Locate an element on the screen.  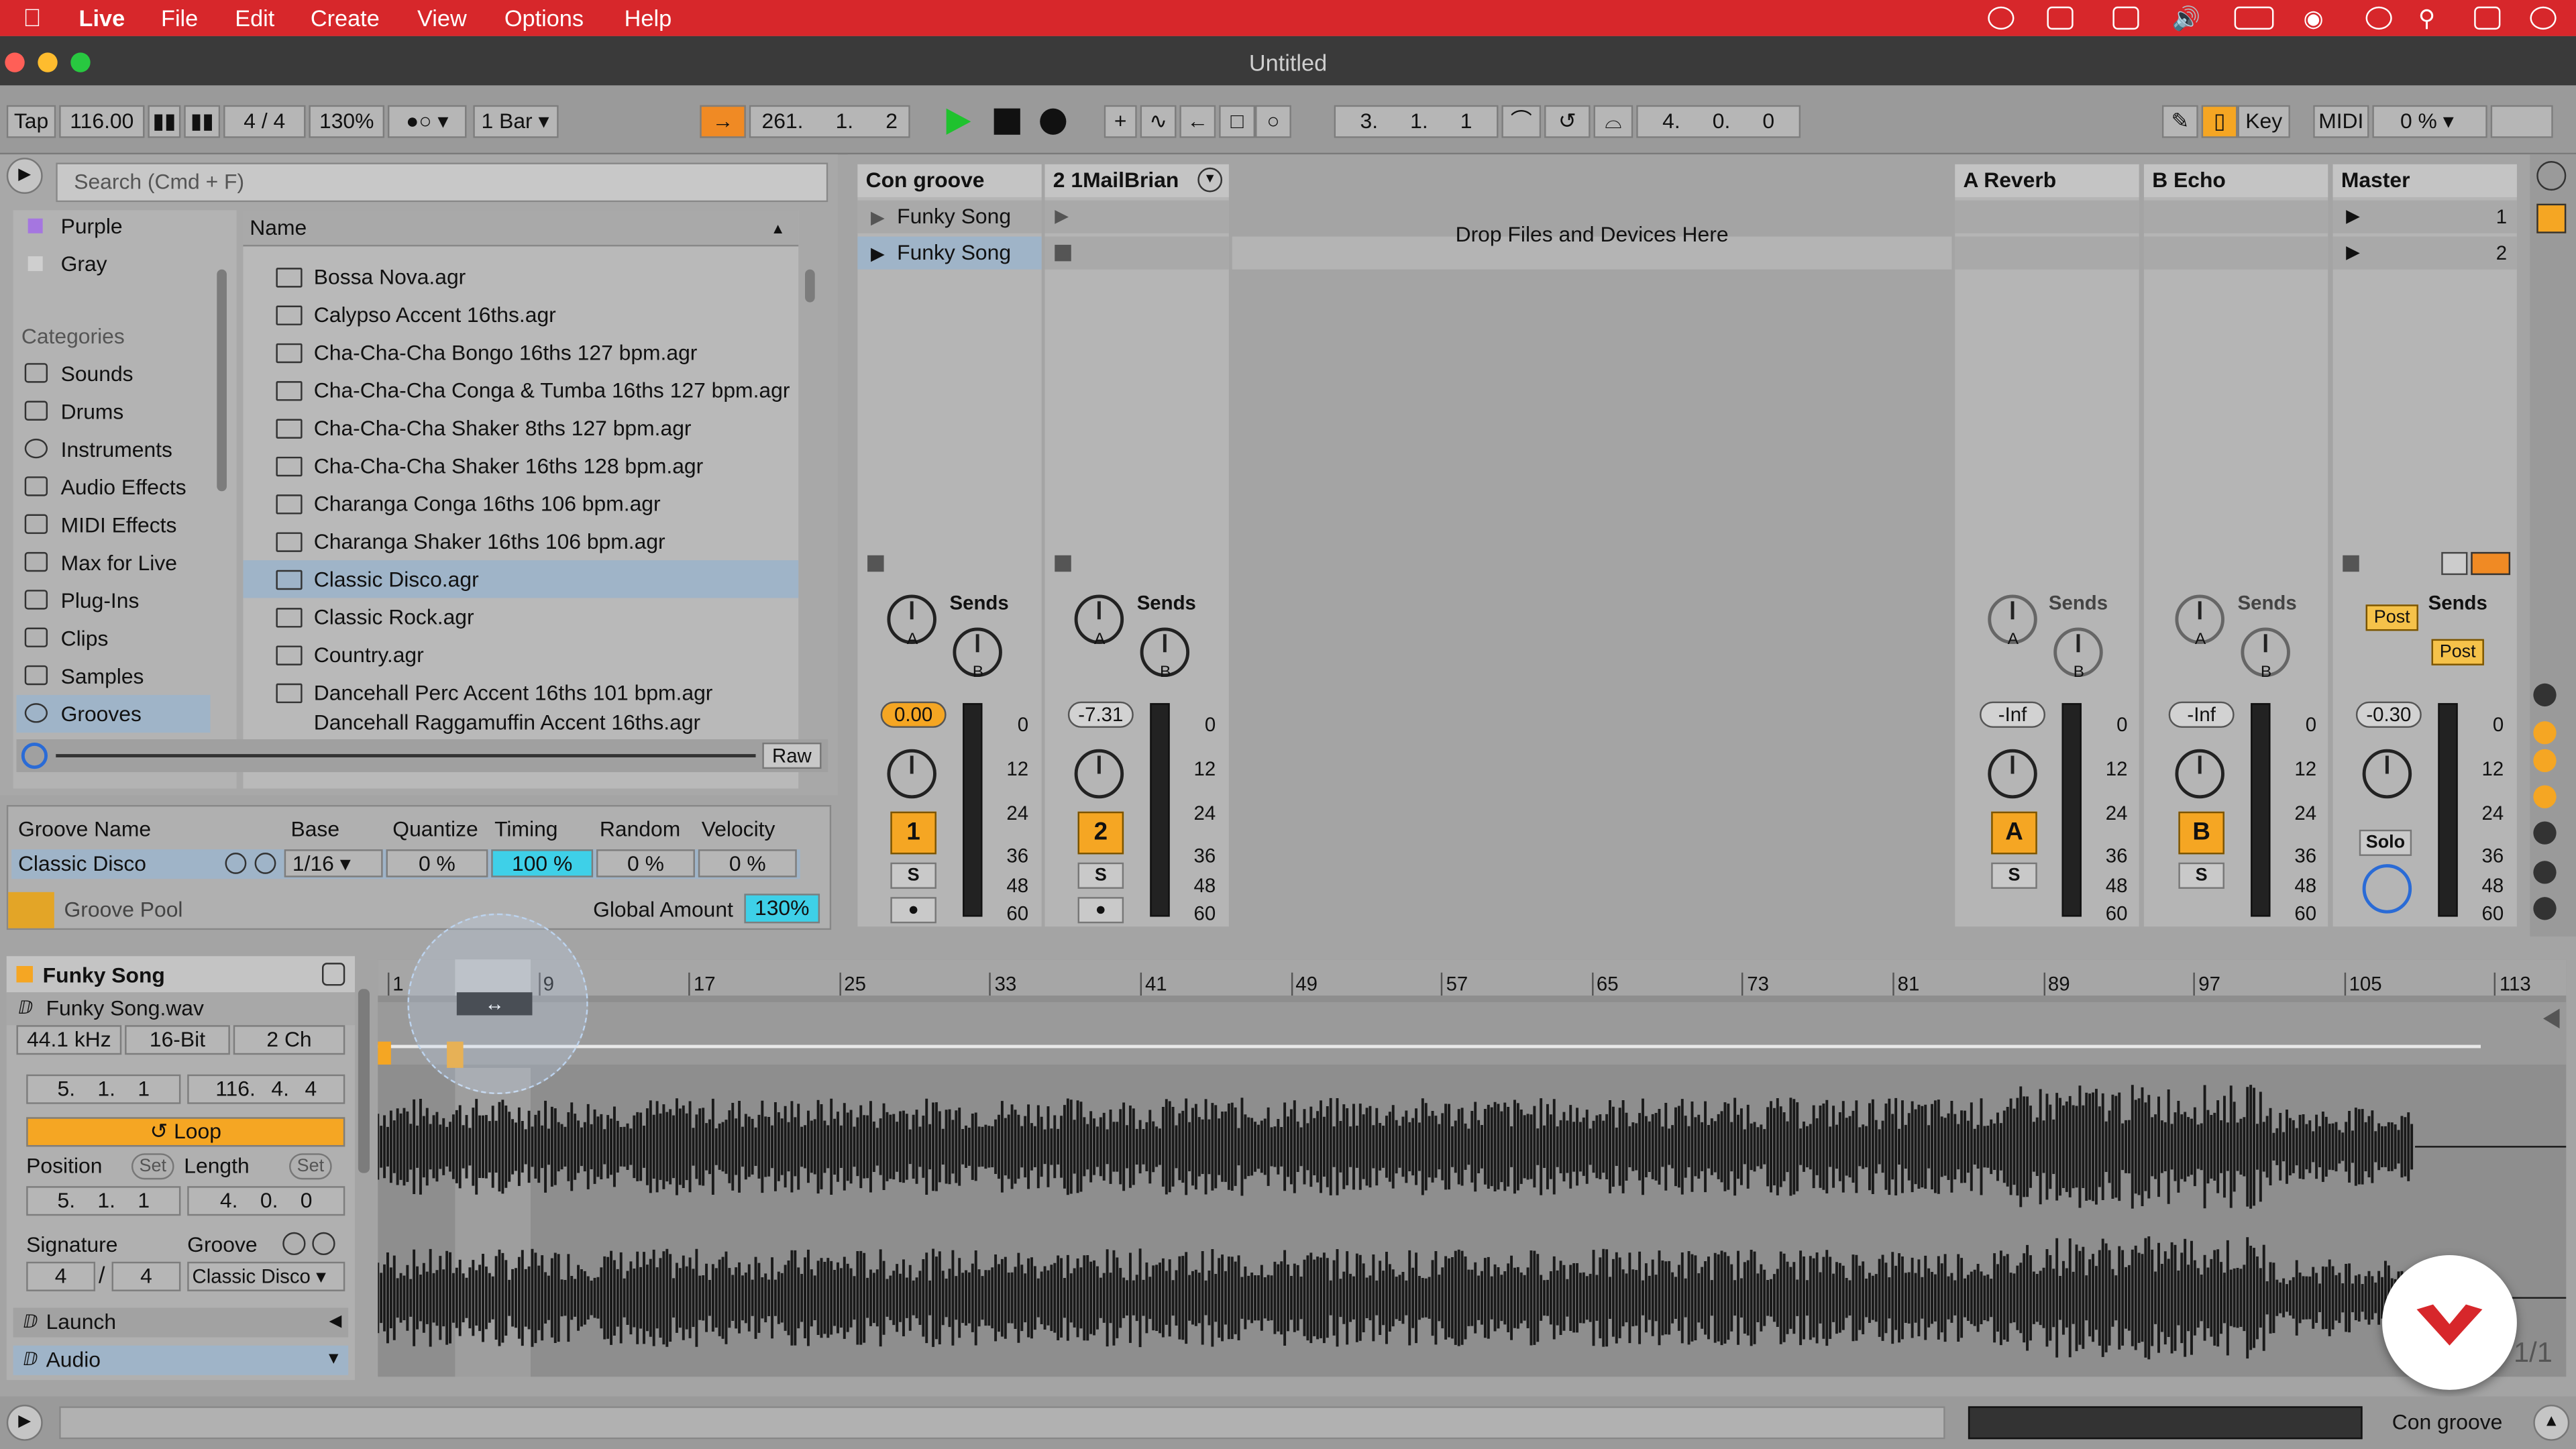
draw-mode-icon: ✎ is located at coordinates (2179, 121).